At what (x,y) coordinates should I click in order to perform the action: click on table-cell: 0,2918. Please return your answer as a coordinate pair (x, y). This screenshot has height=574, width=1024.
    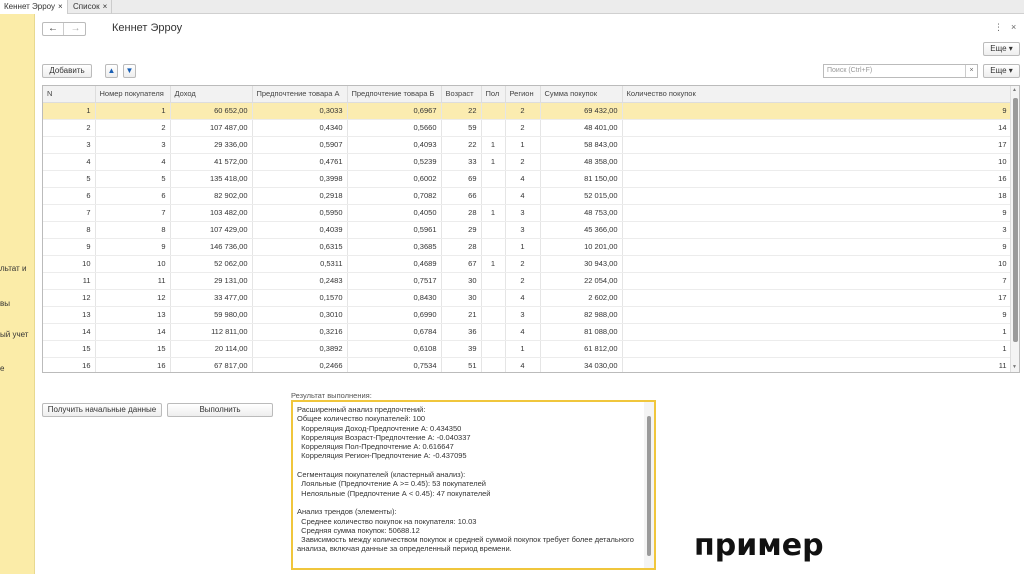
    Looking at the image, I should click on (300, 196).